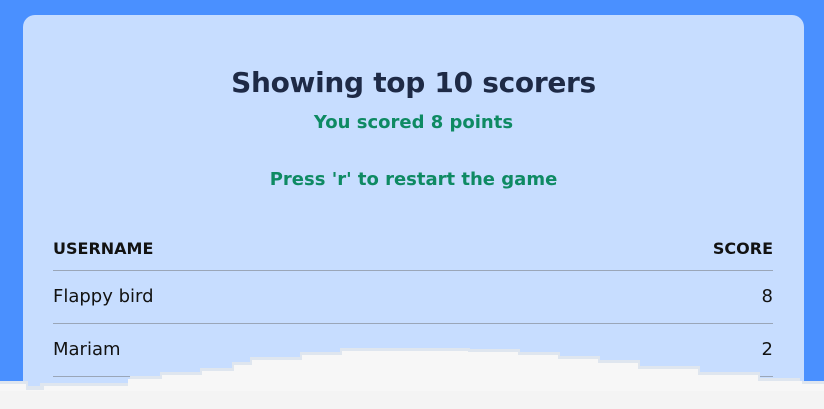 This screenshot has height=409, width=824. I want to click on table-row: Mariam 2, so click(413, 350).